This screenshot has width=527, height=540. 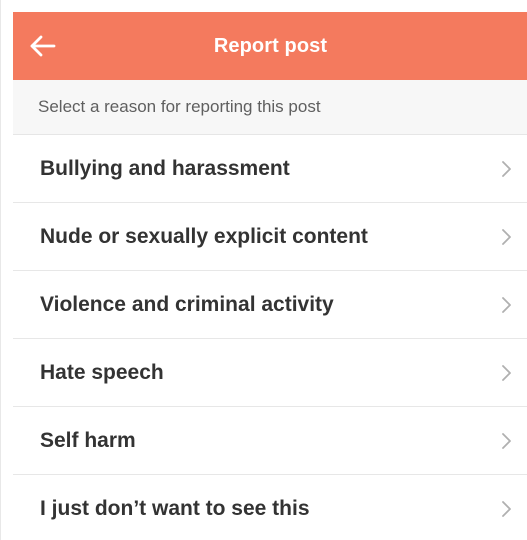 I want to click on reason-label: Self harm, so click(x=88, y=440).